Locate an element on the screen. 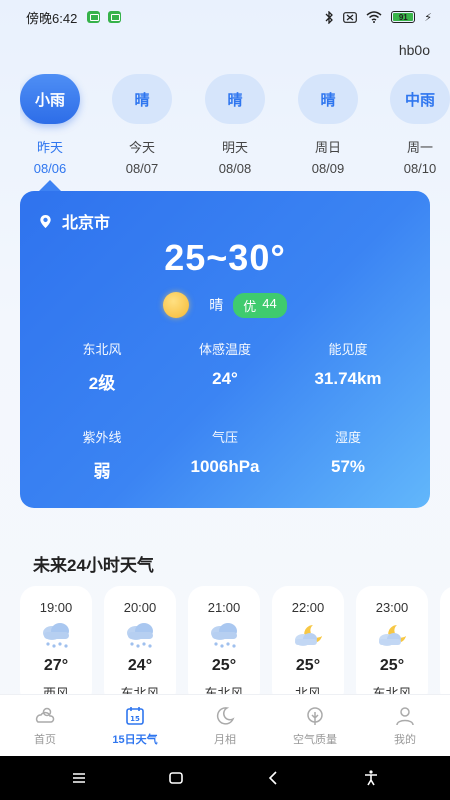 This screenshot has height=800, width=450. day-label: 明天 is located at coordinates (234, 147).